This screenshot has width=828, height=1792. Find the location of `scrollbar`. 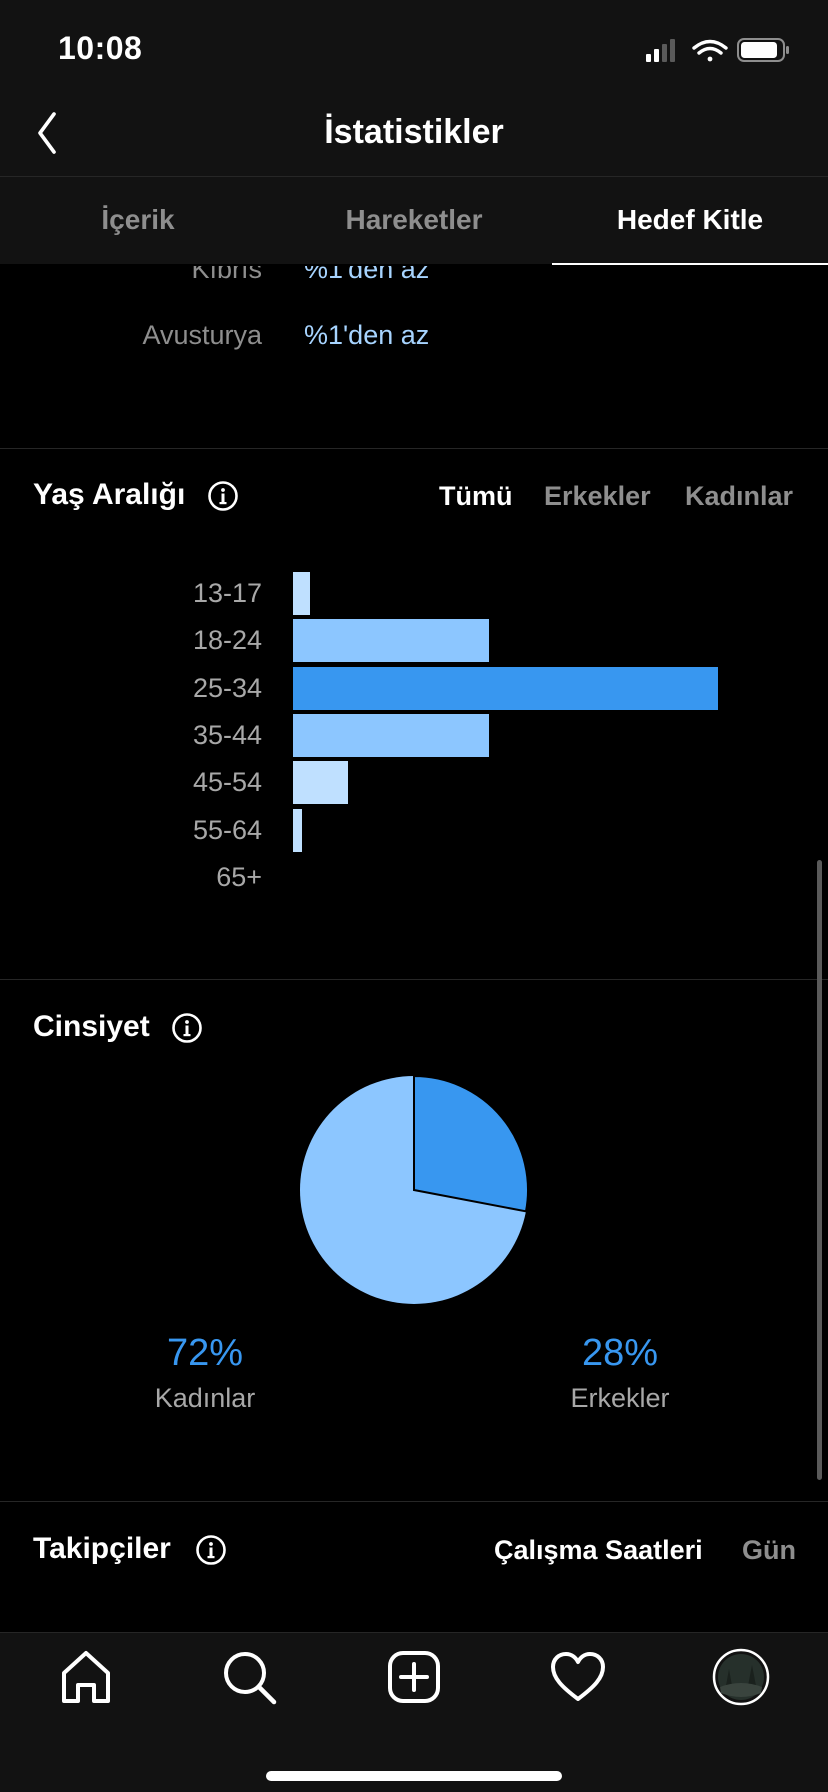

scrollbar is located at coordinates (819, 1170).